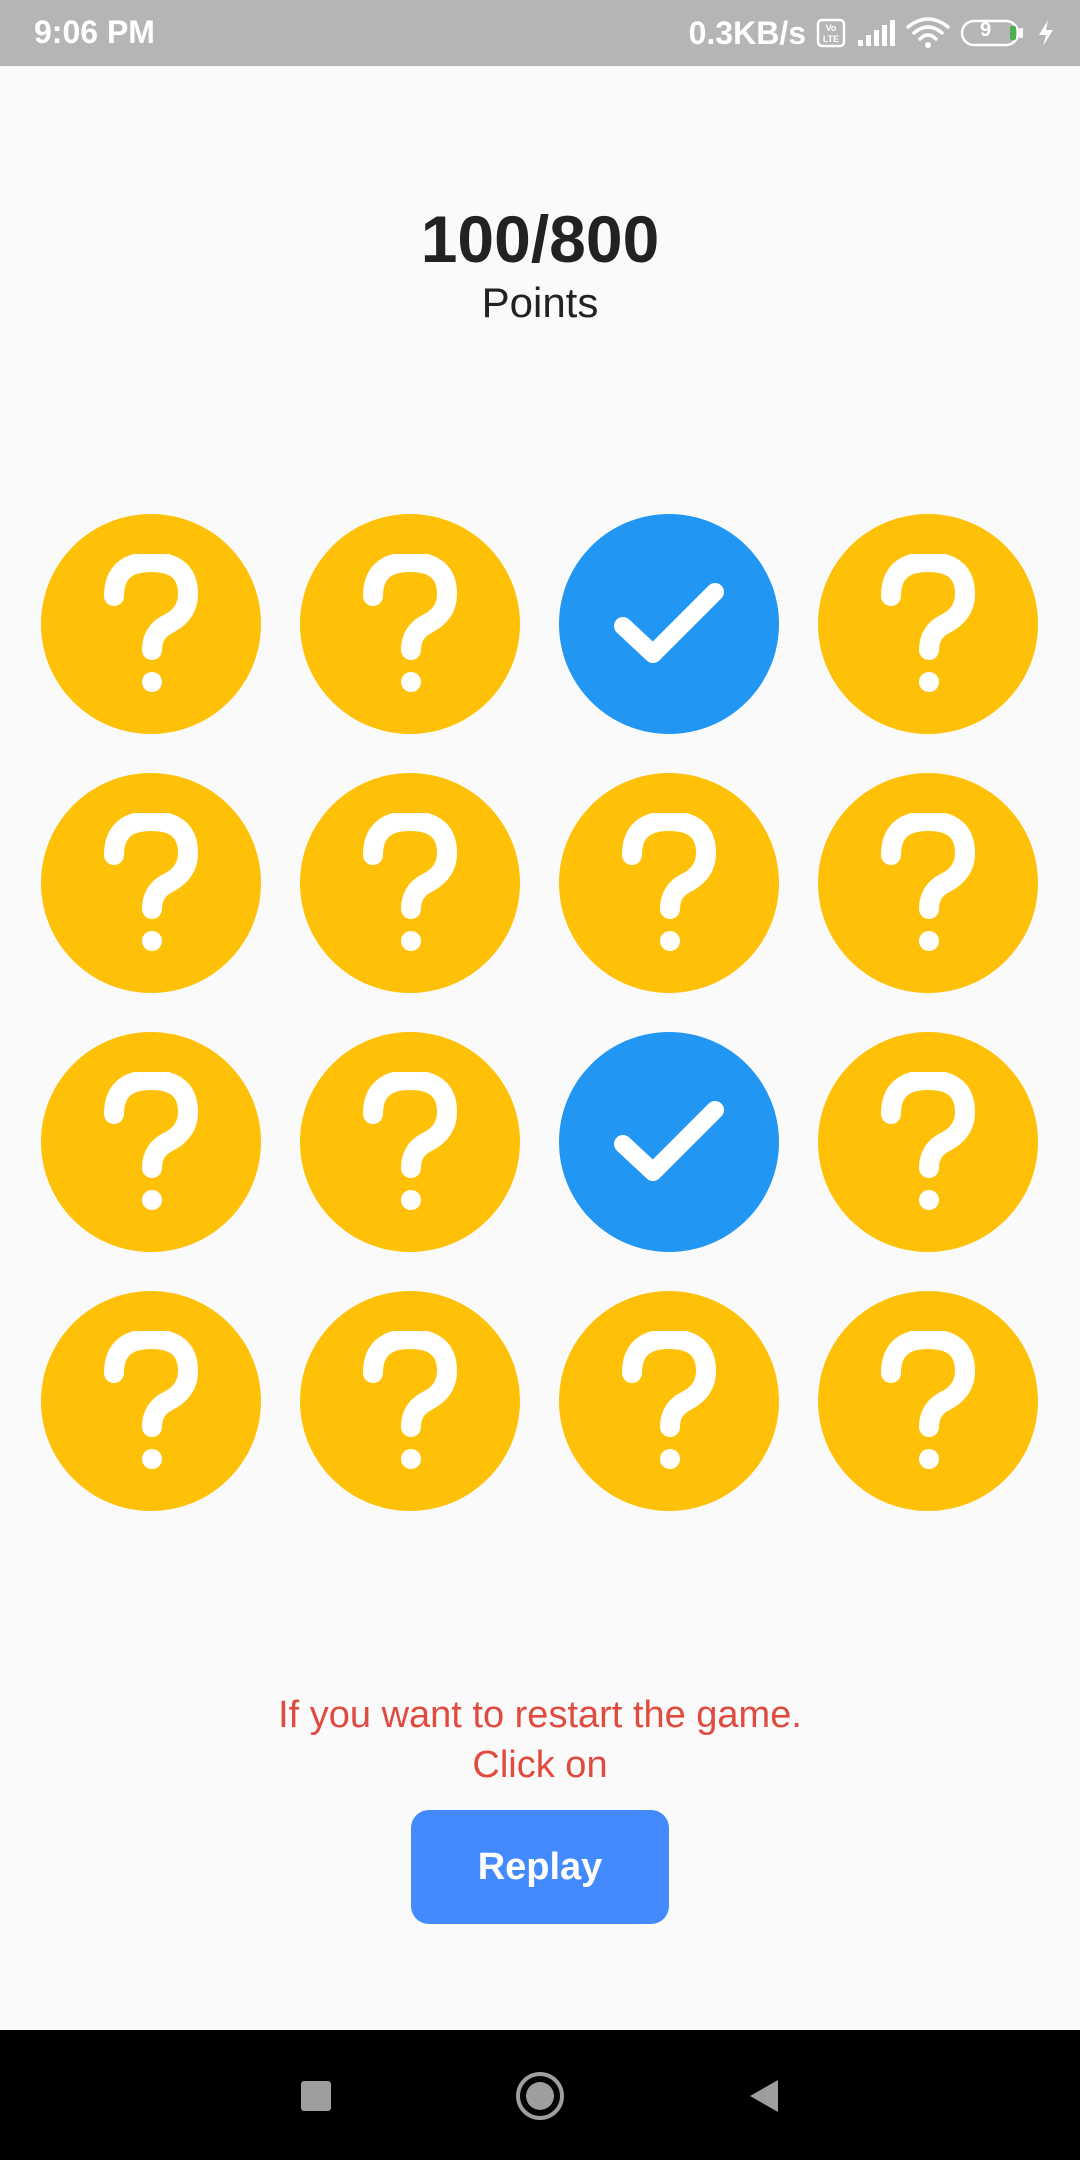 This screenshot has height=2160, width=1080. I want to click on charging-icon, so click(1046, 33).